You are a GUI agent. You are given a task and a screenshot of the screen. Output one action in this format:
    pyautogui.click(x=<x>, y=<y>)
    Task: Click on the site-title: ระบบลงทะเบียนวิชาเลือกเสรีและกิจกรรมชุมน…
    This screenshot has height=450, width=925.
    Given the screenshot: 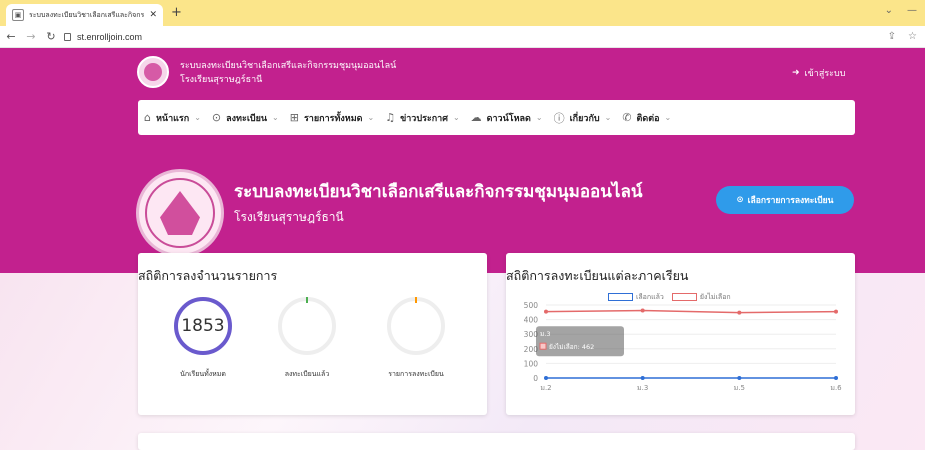 What is the action you would take?
    pyautogui.click(x=288, y=66)
    